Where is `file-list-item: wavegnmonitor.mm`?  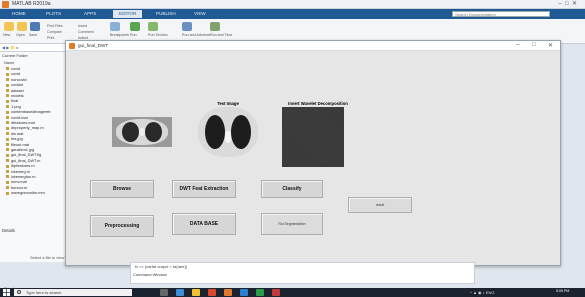 file-list-item: wavegnmonitor.mm is located at coordinates (25, 192).